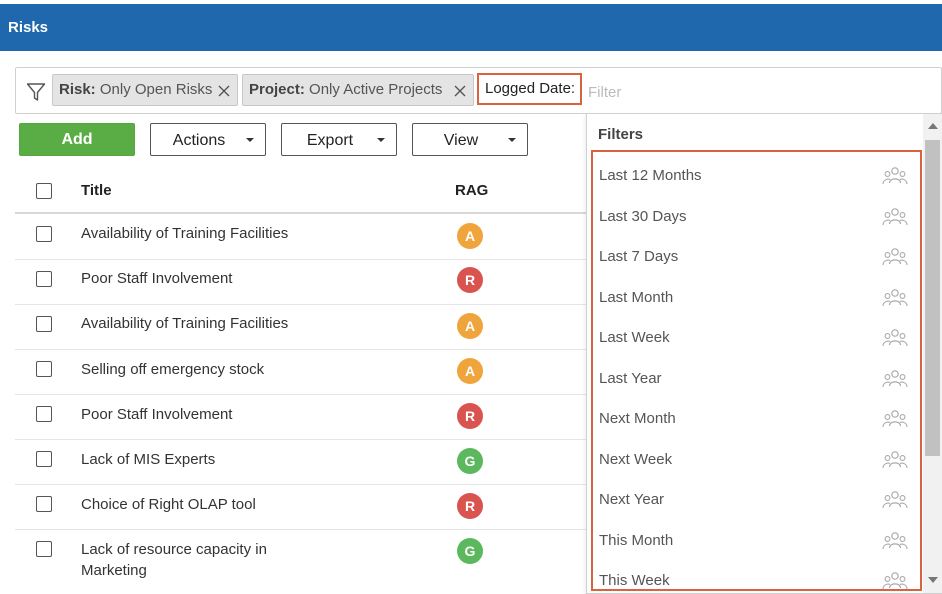  What do you see at coordinates (376, 89) in the screenshot?
I see `chip-value: Only Active Projects` at bounding box center [376, 89].